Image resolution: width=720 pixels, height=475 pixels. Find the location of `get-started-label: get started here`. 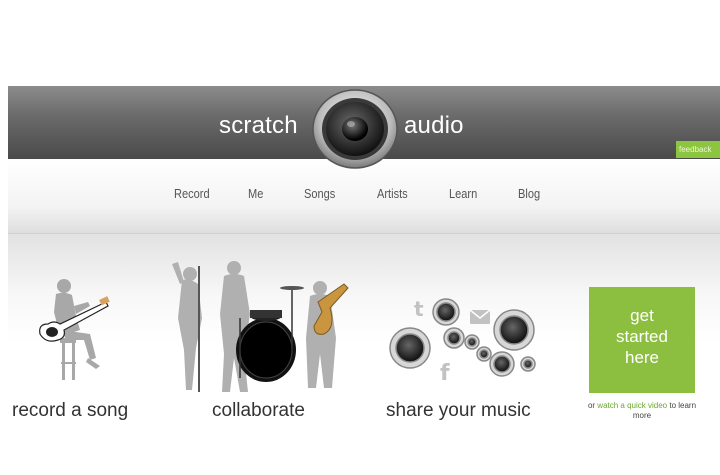

get-started-label: get started here is located at coordinates (642, 336).